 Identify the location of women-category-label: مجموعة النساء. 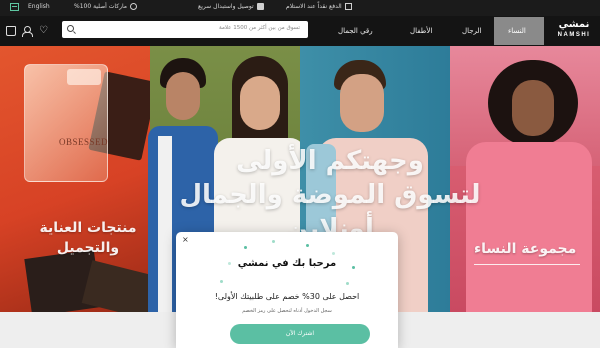
(525, 249).